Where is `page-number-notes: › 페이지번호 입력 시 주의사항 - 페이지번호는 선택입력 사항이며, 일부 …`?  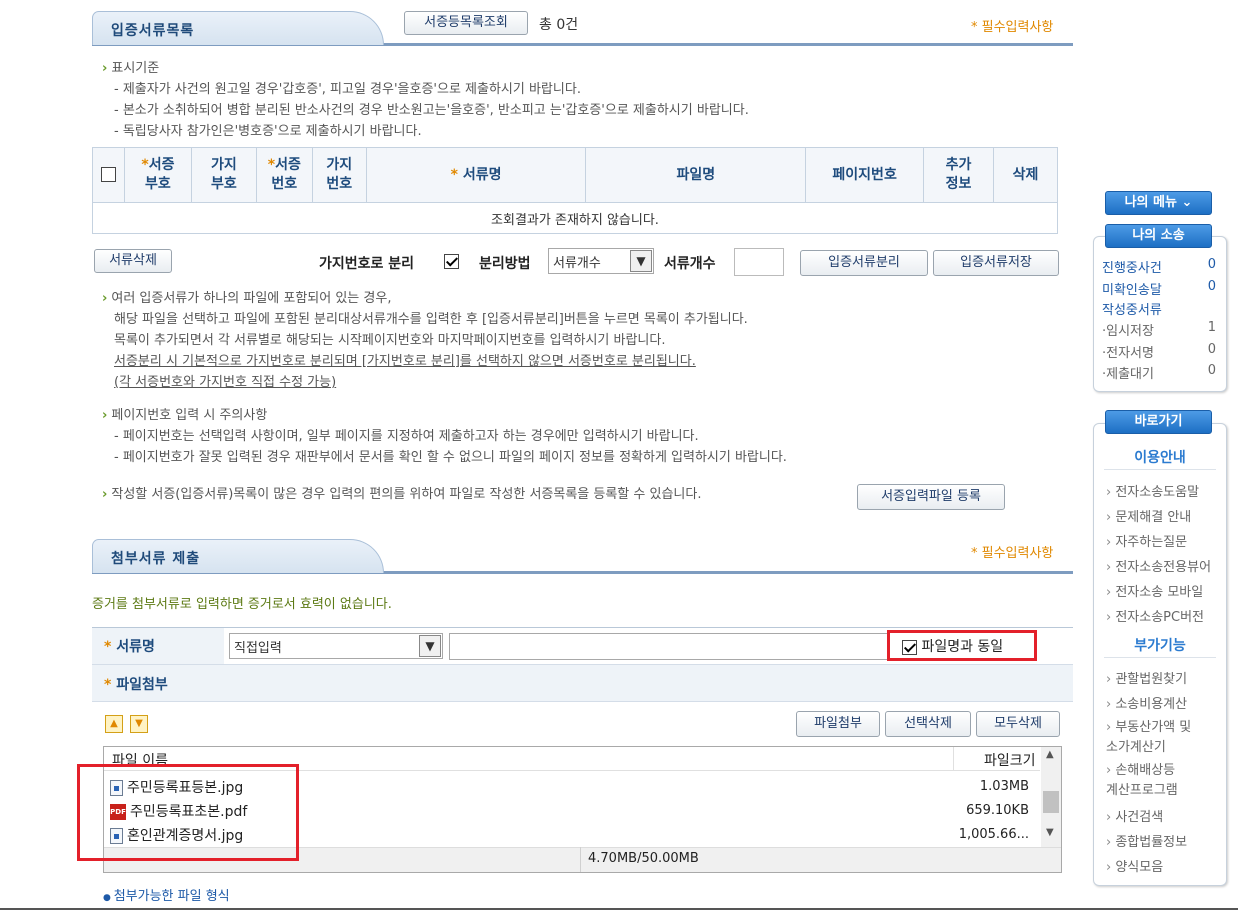
page-number-notes: › 페이지번호 입력 시 주의사항 - 페이지번호는 선택입력 사항이며, 일부 … is located at coordinates (567, 436).